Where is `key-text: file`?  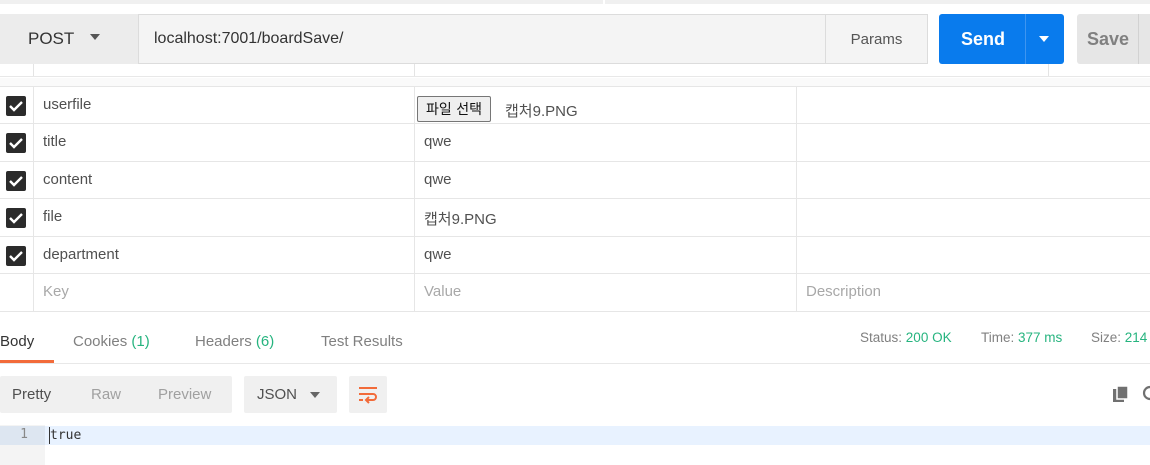
key-text: file is located at coordinates (53, 216).